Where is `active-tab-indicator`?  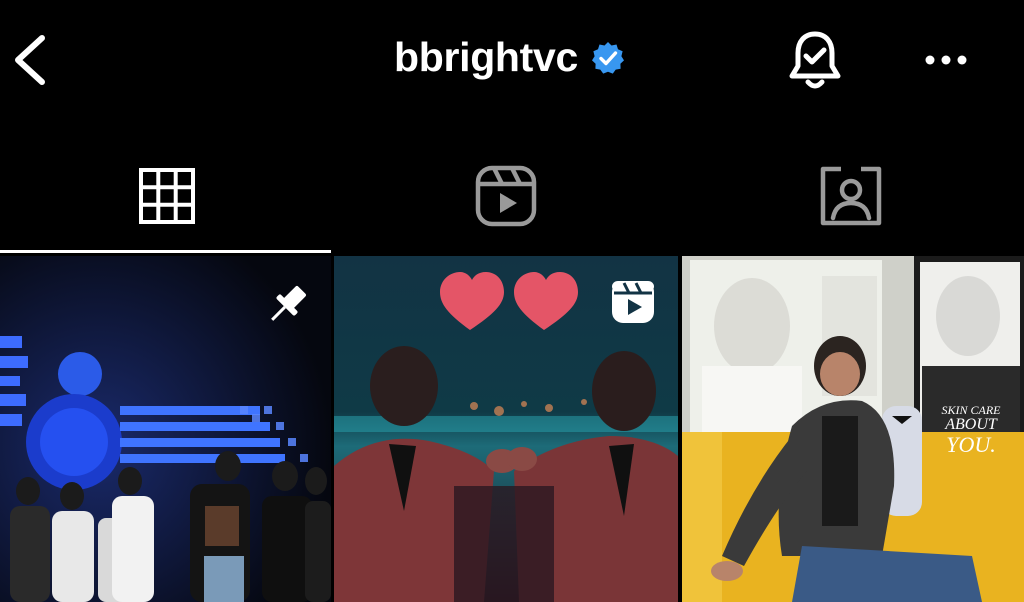
active-tab-indicator is located at coordinates (165, 251).